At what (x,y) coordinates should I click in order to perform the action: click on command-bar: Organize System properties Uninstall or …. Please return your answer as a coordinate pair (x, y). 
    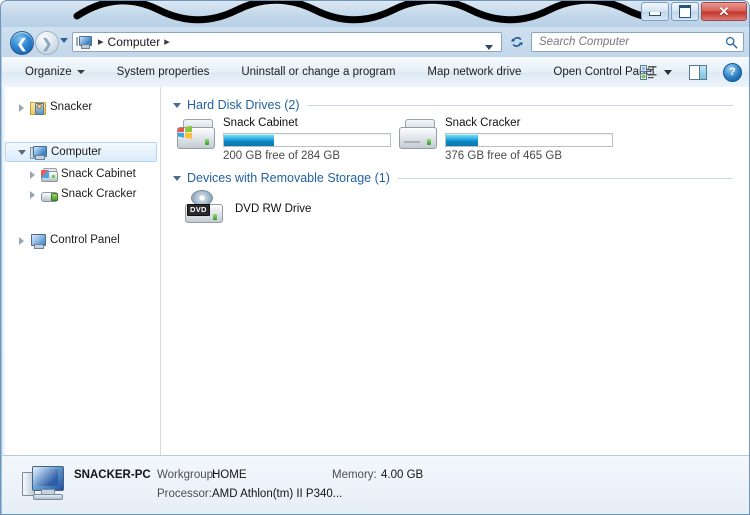
    Looking at the image, I should click on (375, 72).